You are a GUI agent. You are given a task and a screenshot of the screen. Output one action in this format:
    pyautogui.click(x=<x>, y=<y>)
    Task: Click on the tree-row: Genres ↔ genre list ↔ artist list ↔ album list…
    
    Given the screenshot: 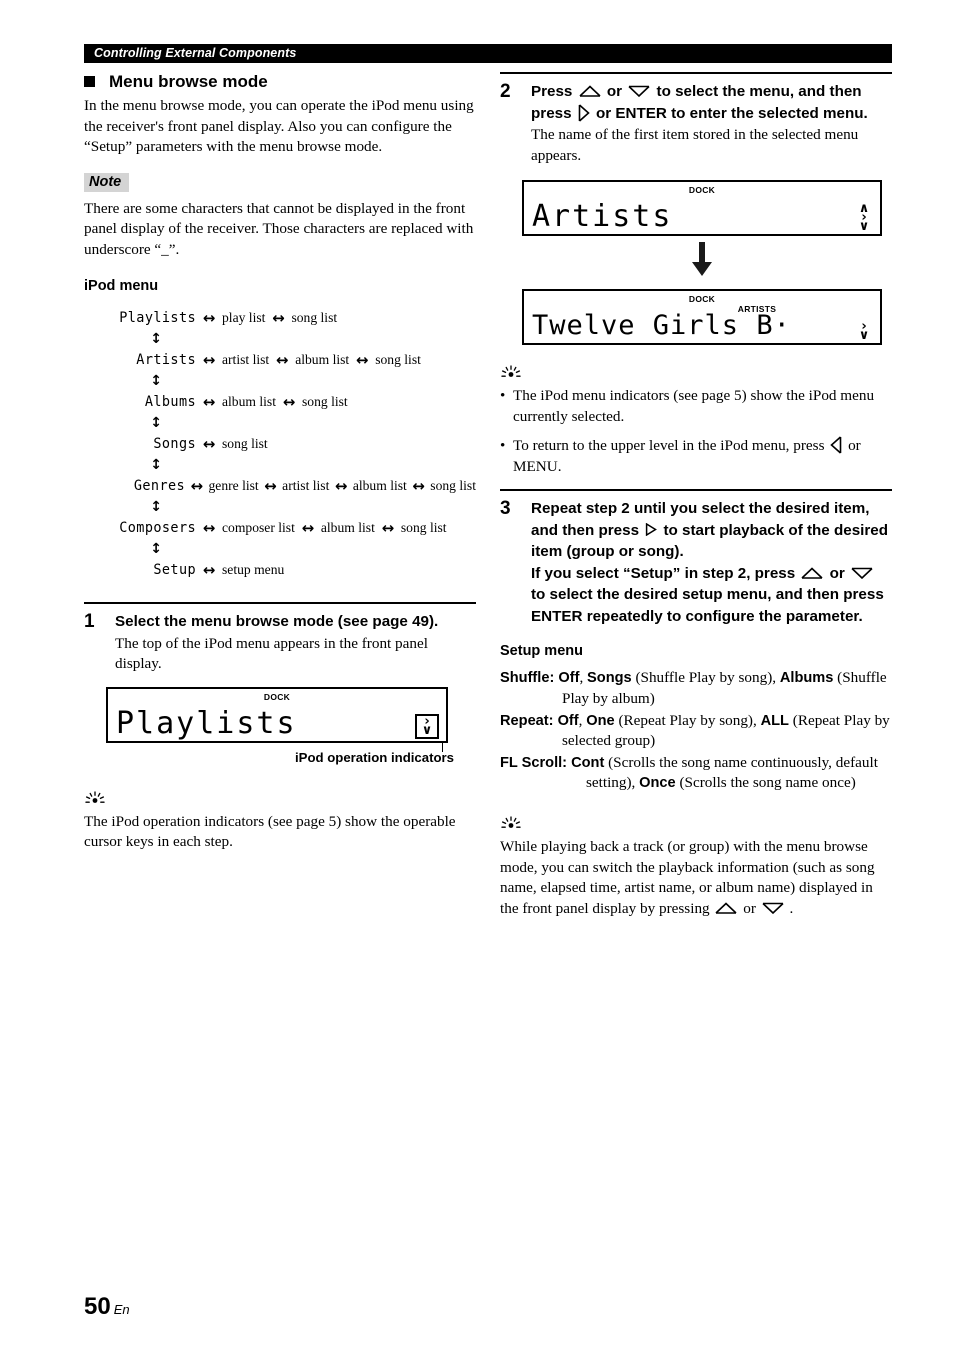 What is the action you would take?
    pyautogui.click(x=280, y=486)
    